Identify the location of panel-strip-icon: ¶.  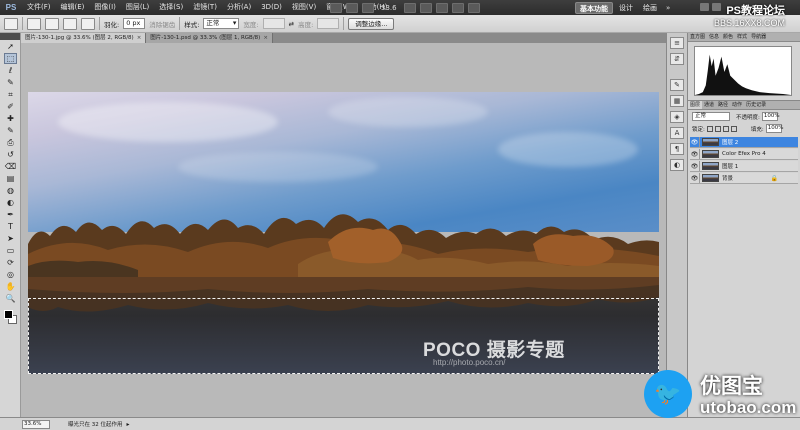
(677, 149).